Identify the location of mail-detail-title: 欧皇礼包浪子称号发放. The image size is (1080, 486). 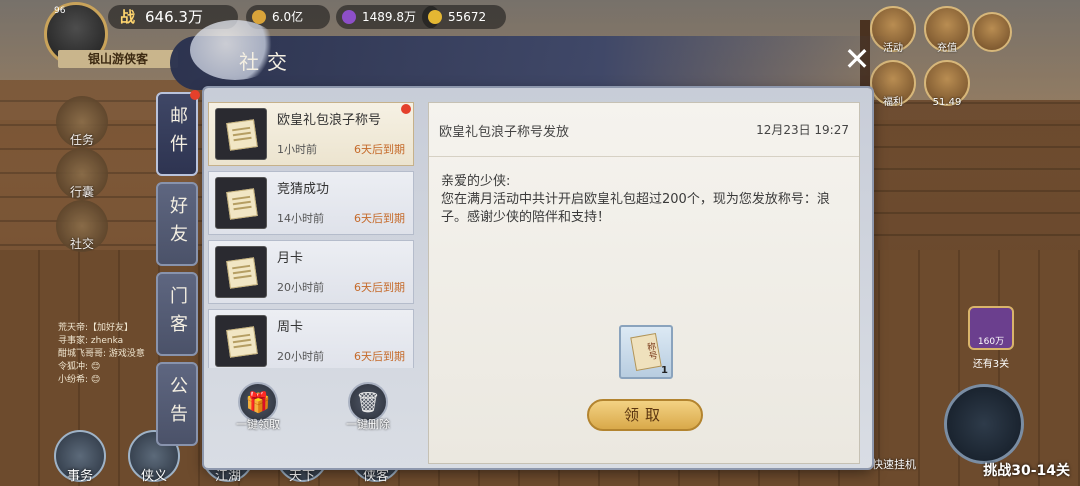
(504, 132).